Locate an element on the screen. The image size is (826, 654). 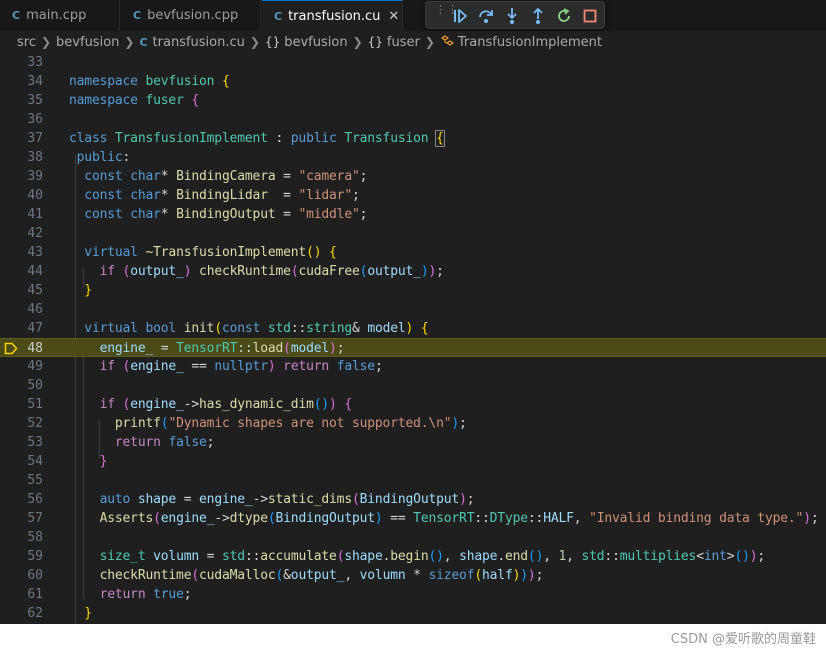
code-line: 54 } is located at coordinates (413, 461).